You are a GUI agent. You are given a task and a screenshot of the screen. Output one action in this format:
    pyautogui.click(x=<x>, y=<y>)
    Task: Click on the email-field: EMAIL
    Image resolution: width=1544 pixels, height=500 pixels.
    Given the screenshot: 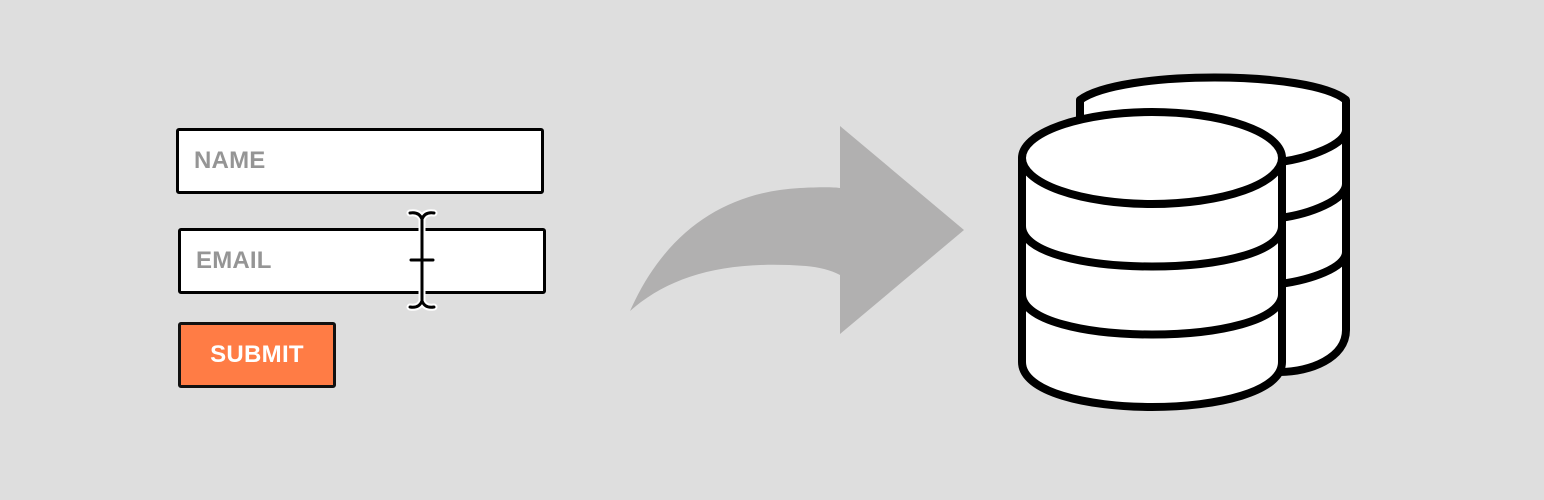 What is the action you would take?
    pyautogui.click(x=362, y=261)
    